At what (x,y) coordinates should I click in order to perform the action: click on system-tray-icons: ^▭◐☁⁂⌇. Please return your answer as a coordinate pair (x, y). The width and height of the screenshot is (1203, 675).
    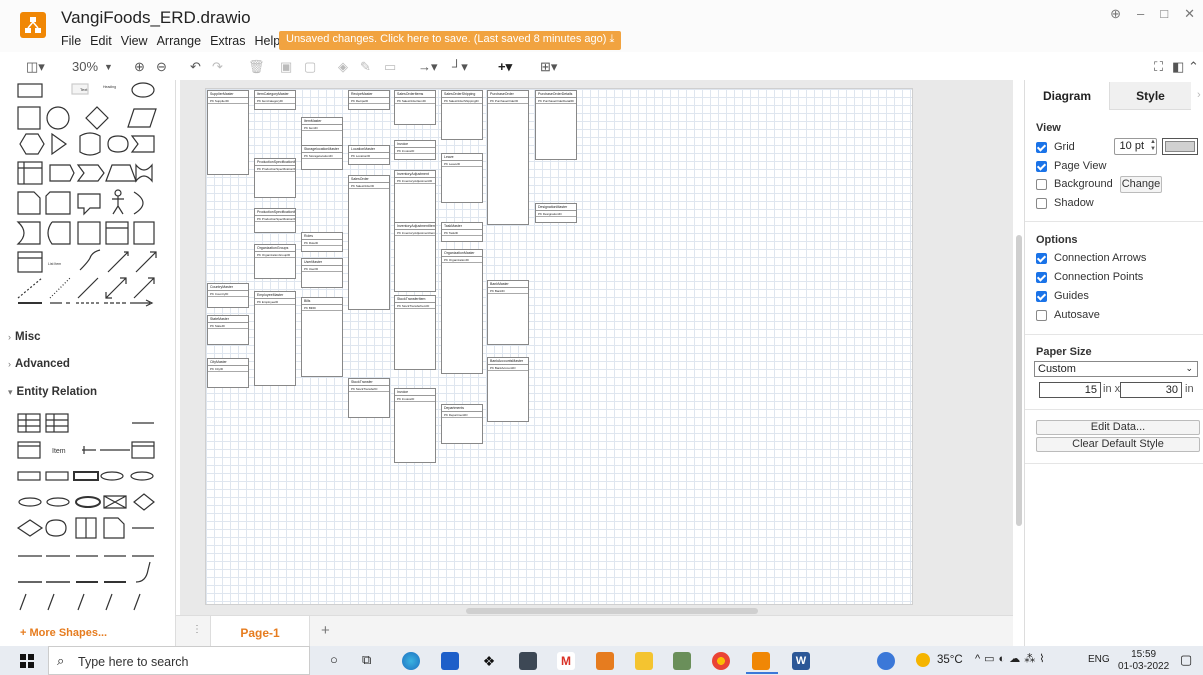
    Looking at the image, I should click on (1012, 658).